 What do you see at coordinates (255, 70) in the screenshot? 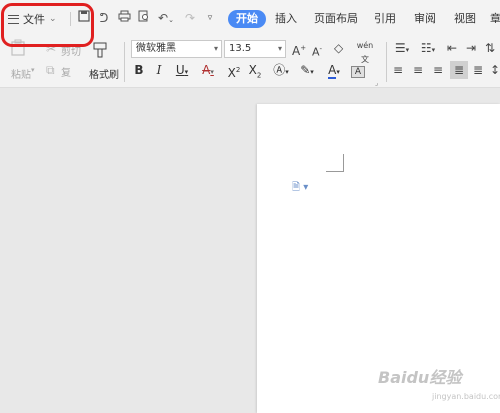
I see `subscript-icon: X2` at bounding box center [255, 70].